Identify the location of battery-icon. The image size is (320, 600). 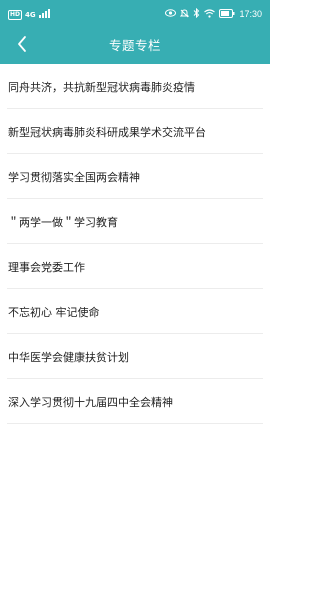
(227, 14).